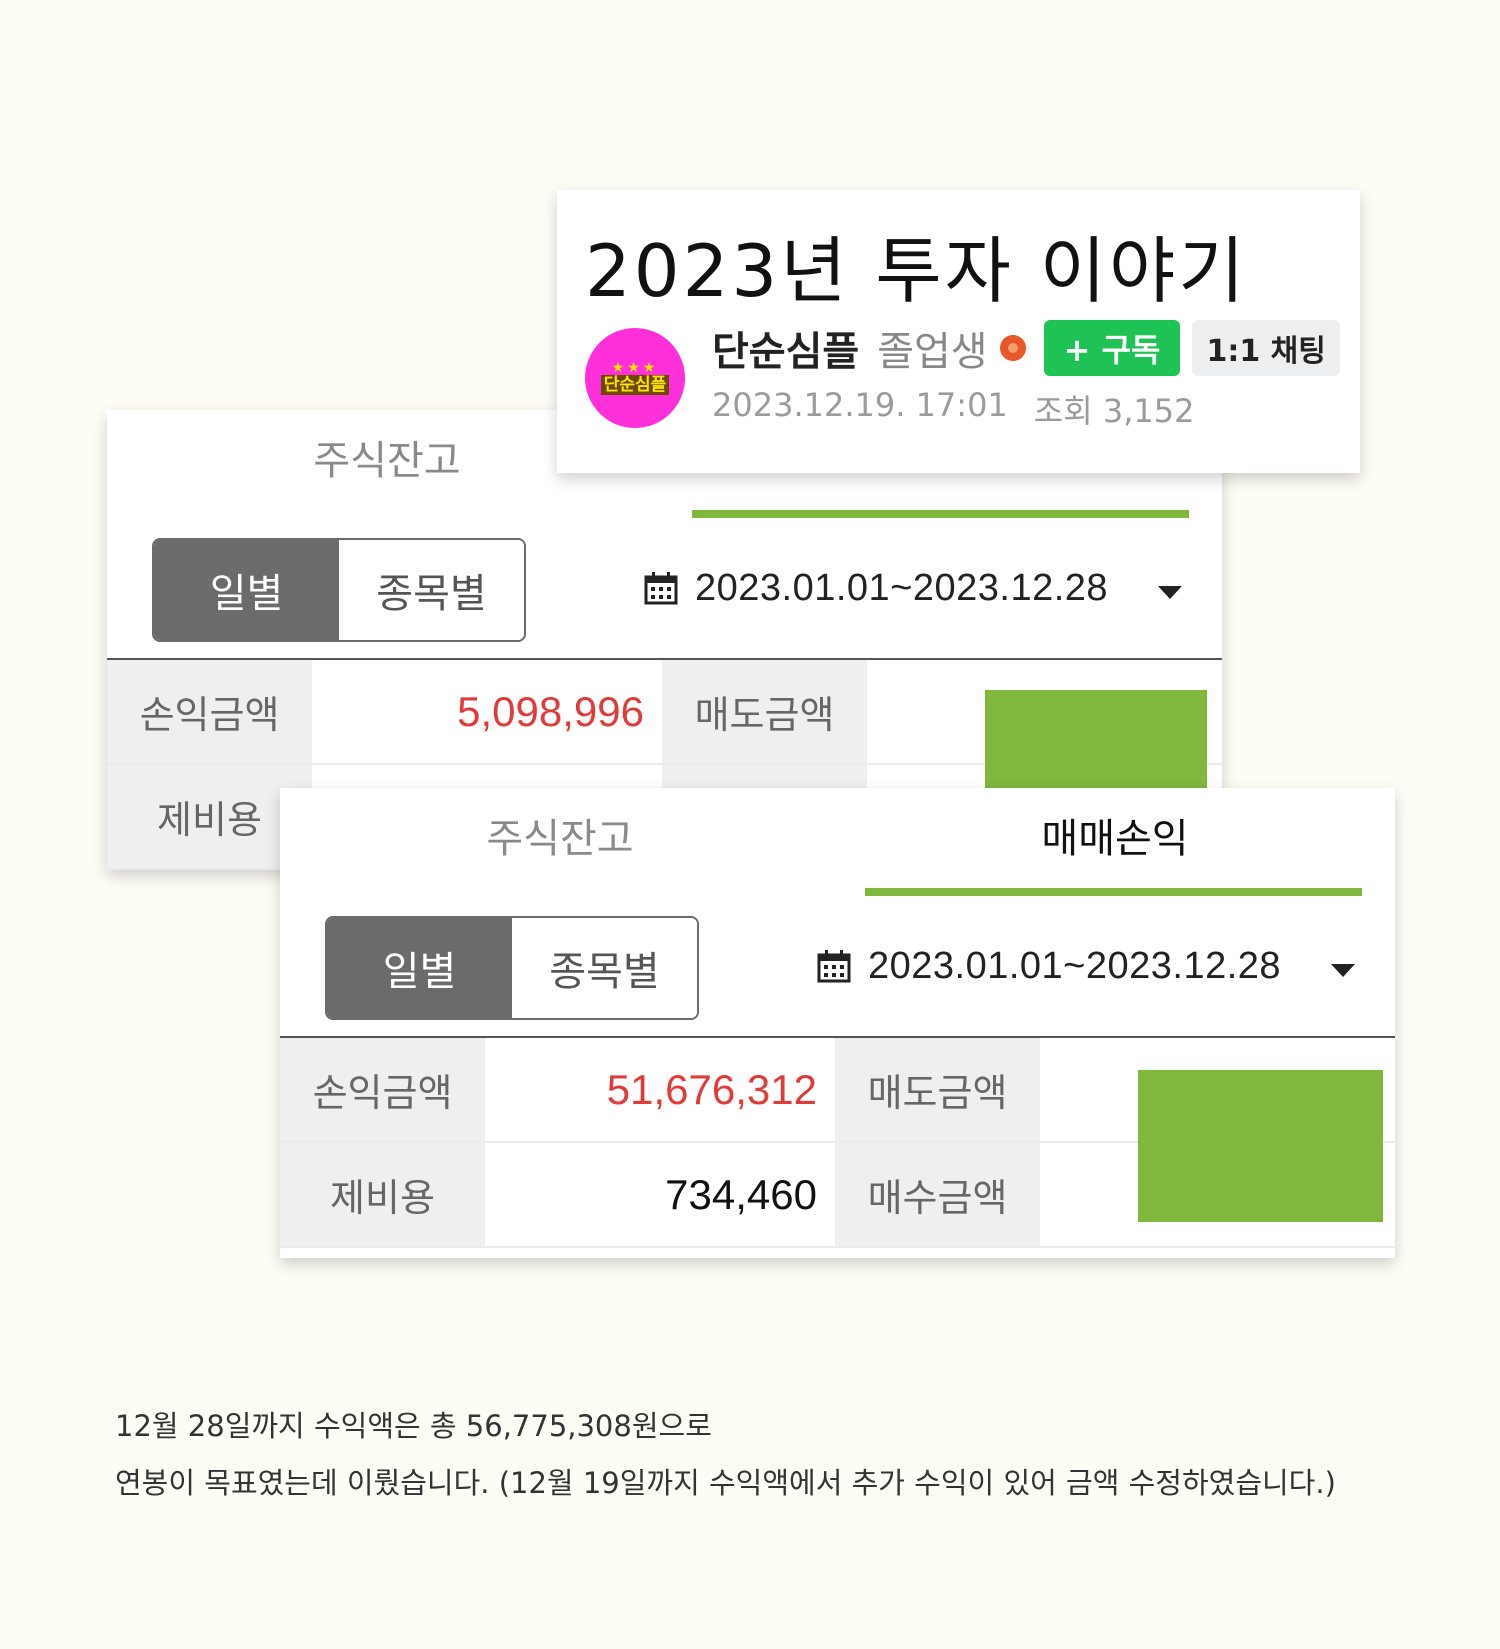  What do you see at coordinates (382, 1194) in the screenshot?
I see `fee-label: 제비용` at bounding box center [382, 1194].